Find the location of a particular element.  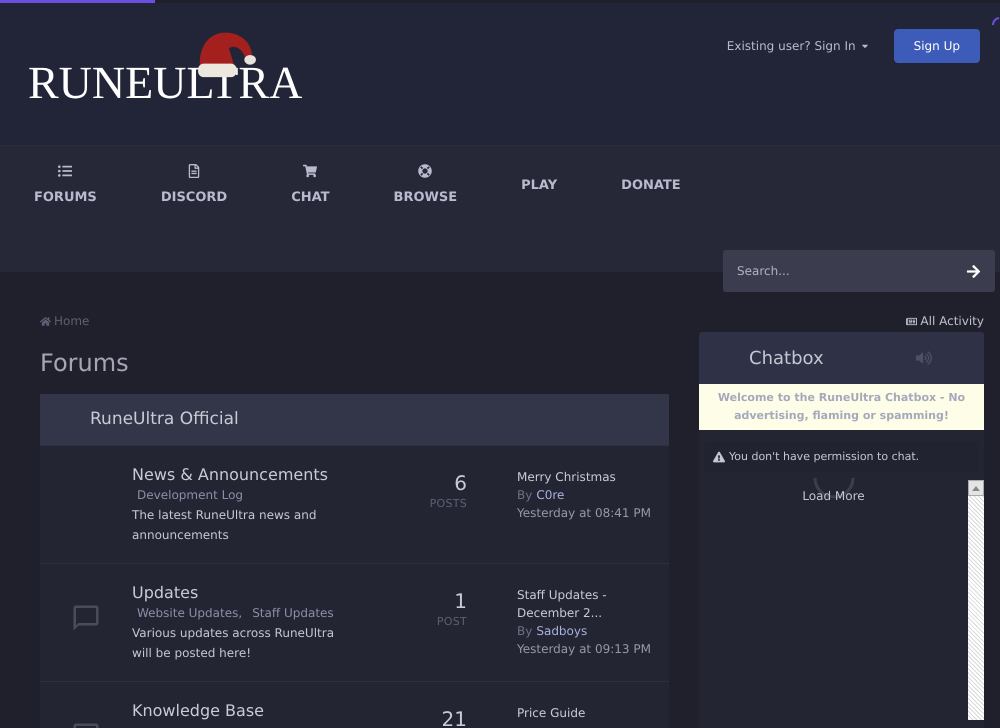

subforum-link: Staff Updates is located at coordinates (293, 613).